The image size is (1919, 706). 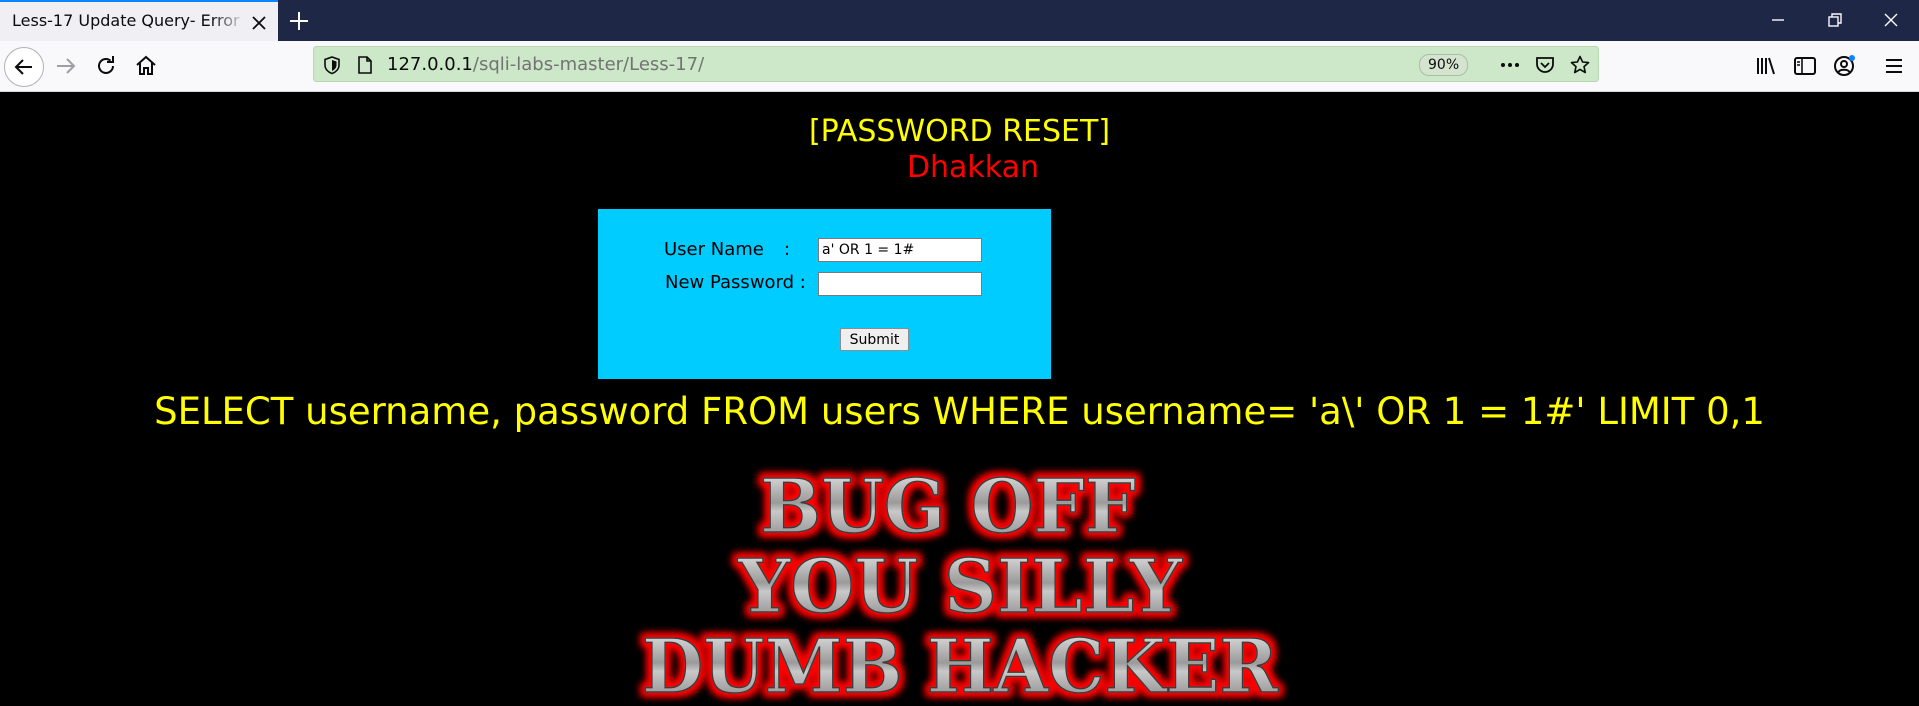 What do you see at coordinates (960, 665) in the screenshot?
I see `slogan-line-3: DUMB HACKER` at bounding box center [960, 665].